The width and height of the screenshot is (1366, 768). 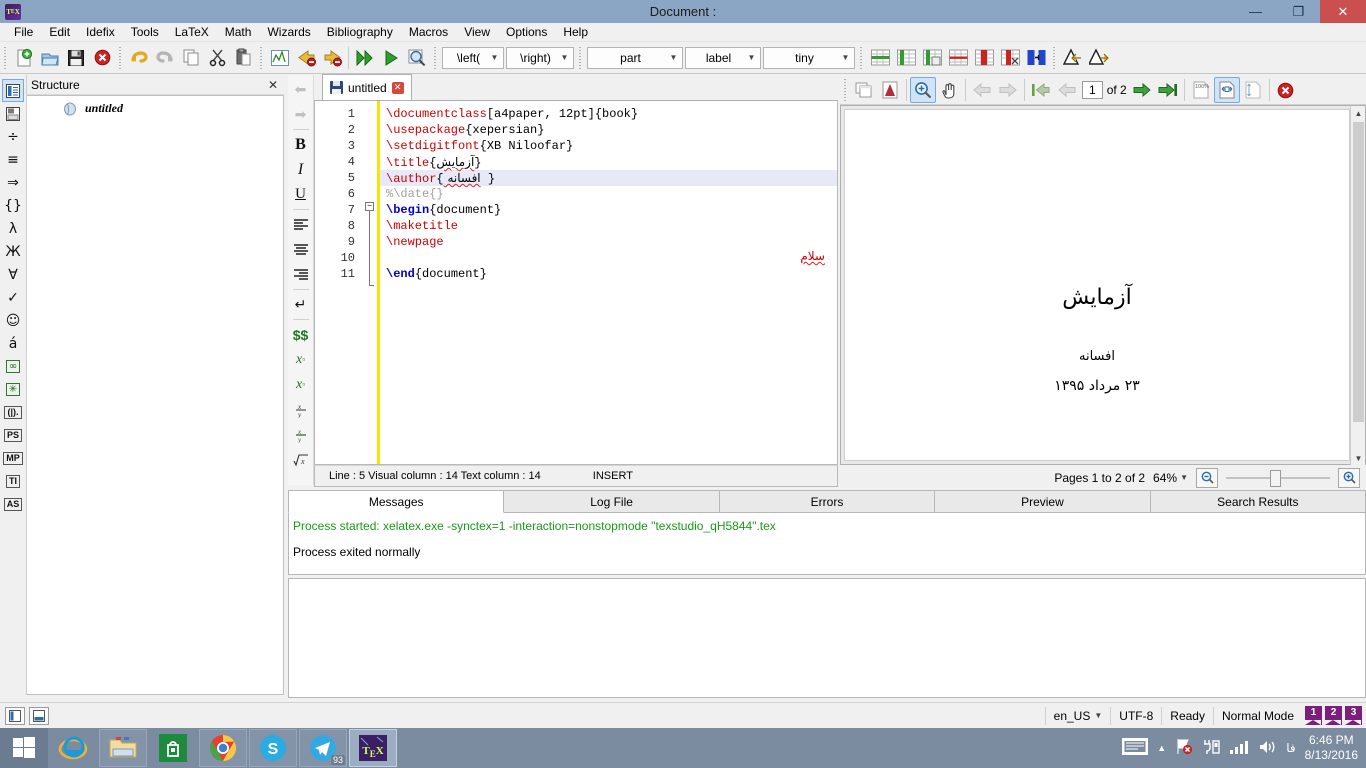 What do you see at coordinates (396, 501) in the screenshot?
I see `tab-messages: Messages` at bounding box center [396, 501].